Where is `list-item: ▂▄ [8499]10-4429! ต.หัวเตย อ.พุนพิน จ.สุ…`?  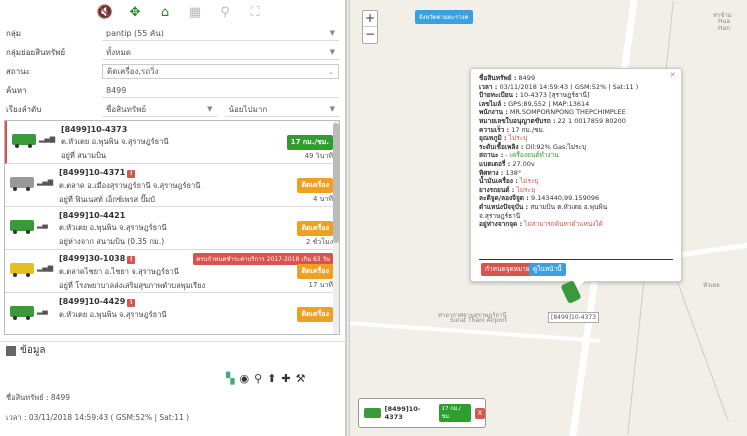 list-item: ▂▄ [8499]10-4429! ต.หัวเตย อ.พุนพิน จ.สุ… is located at coordinates (172, 313).